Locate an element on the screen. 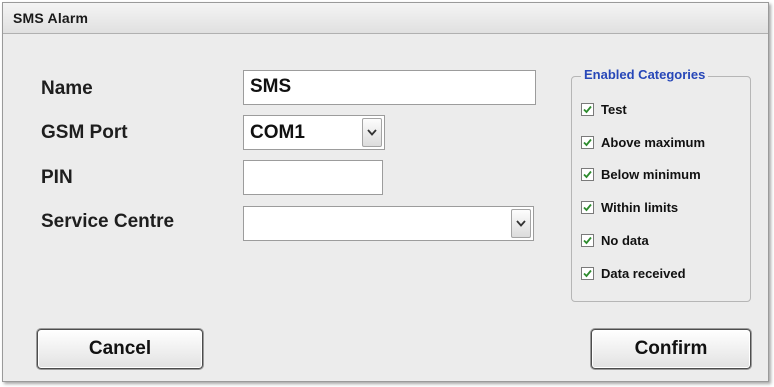 The height and width of the screenshot is (387, 774). category-data-received: Data received is located at coordinates (633, 273).